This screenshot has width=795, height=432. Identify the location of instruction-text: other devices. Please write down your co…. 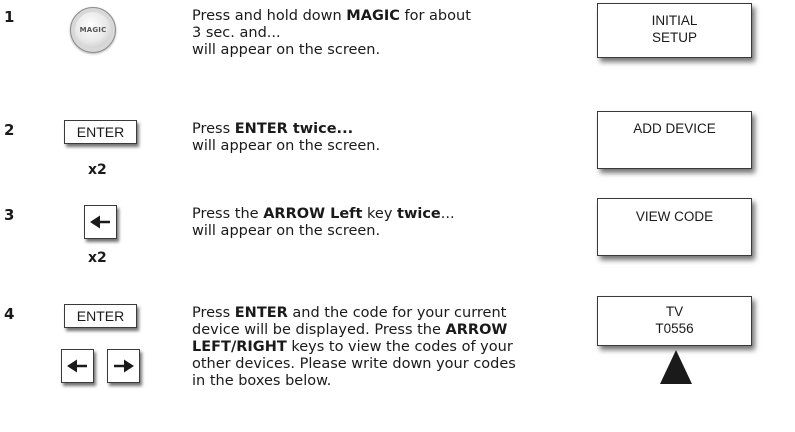
(354, 364).